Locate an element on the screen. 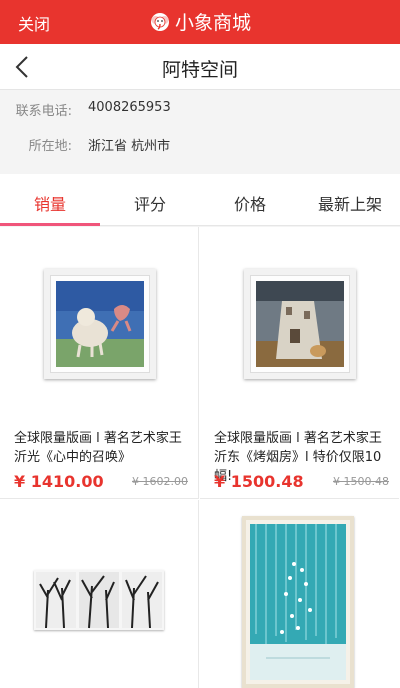 Image resolution: width=400 pixels, height=688 pixels. close-button: 关闭 is located at coordinates (34, 23).